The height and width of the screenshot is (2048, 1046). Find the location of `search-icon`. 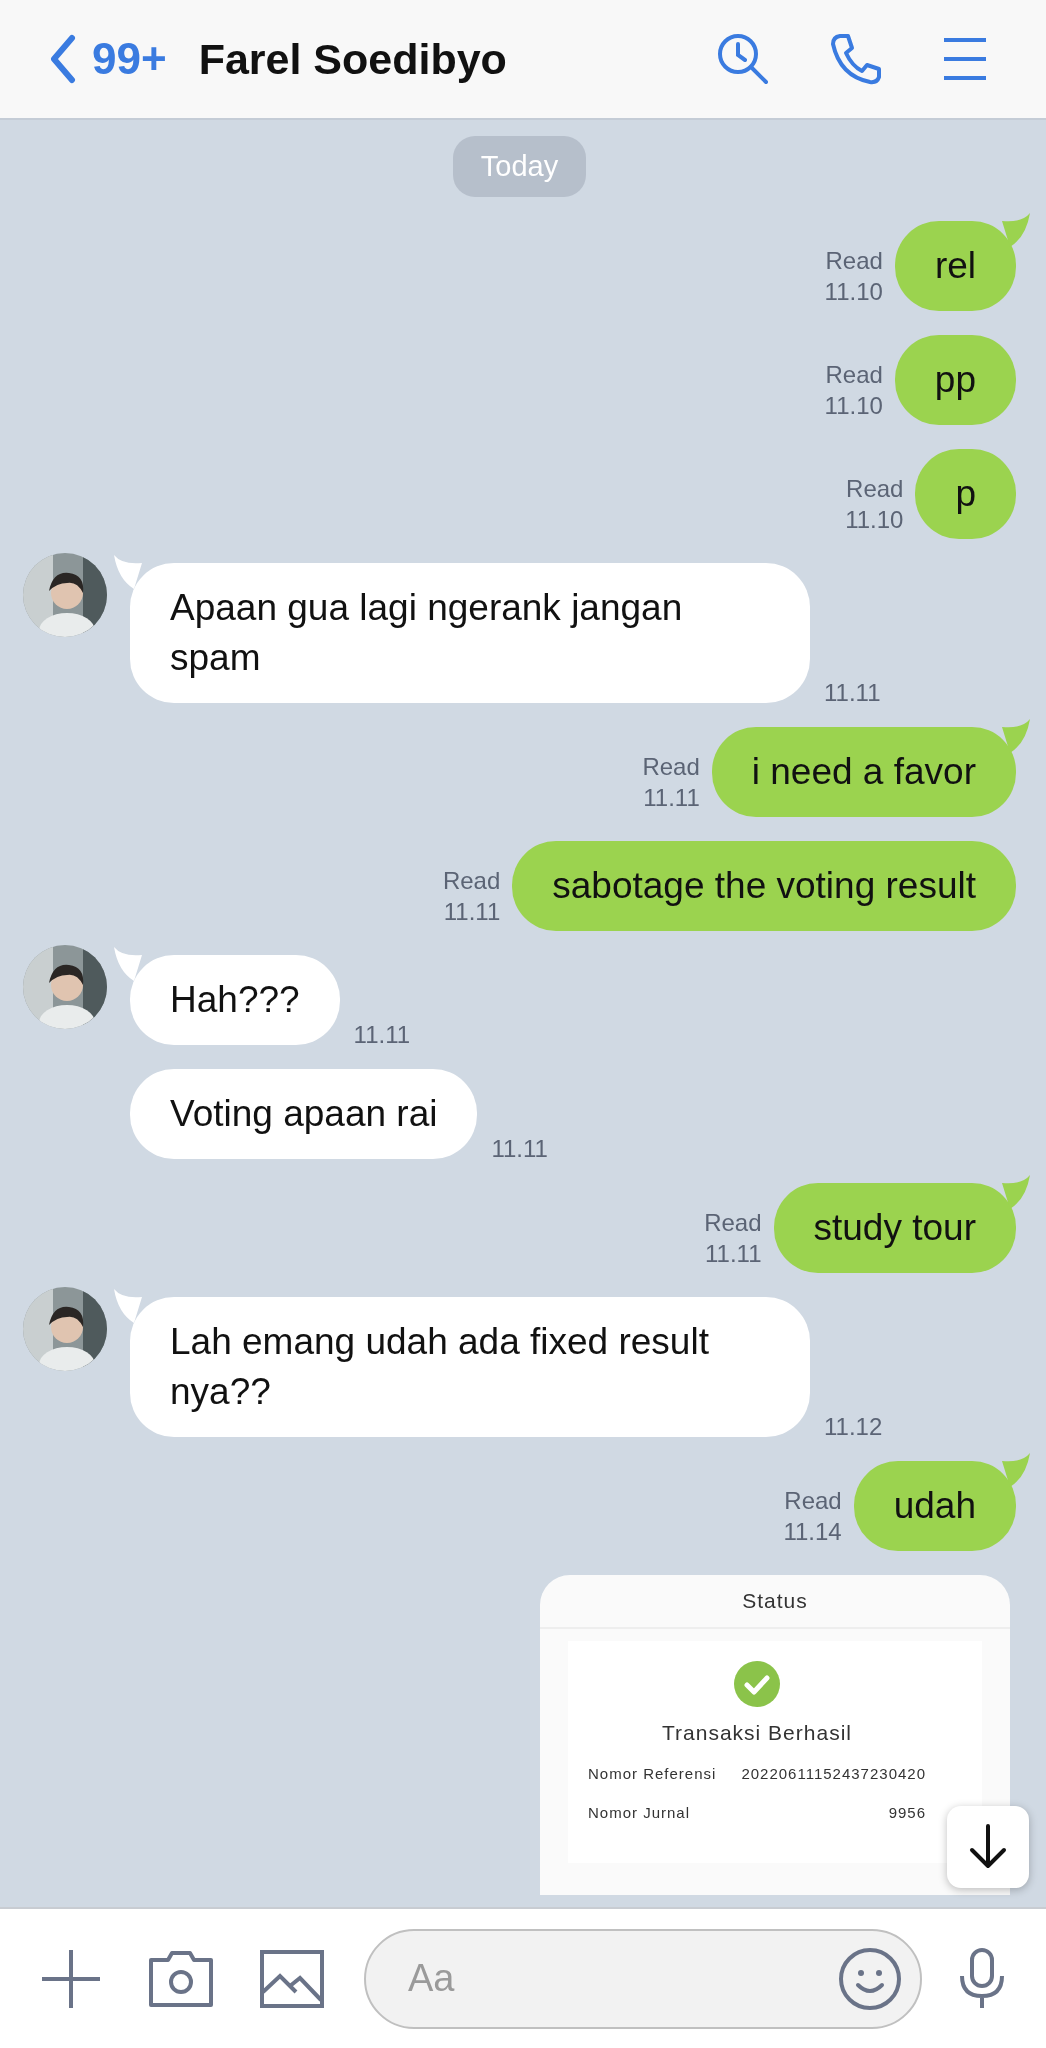

search-icon is located at coordinates (743, 59).